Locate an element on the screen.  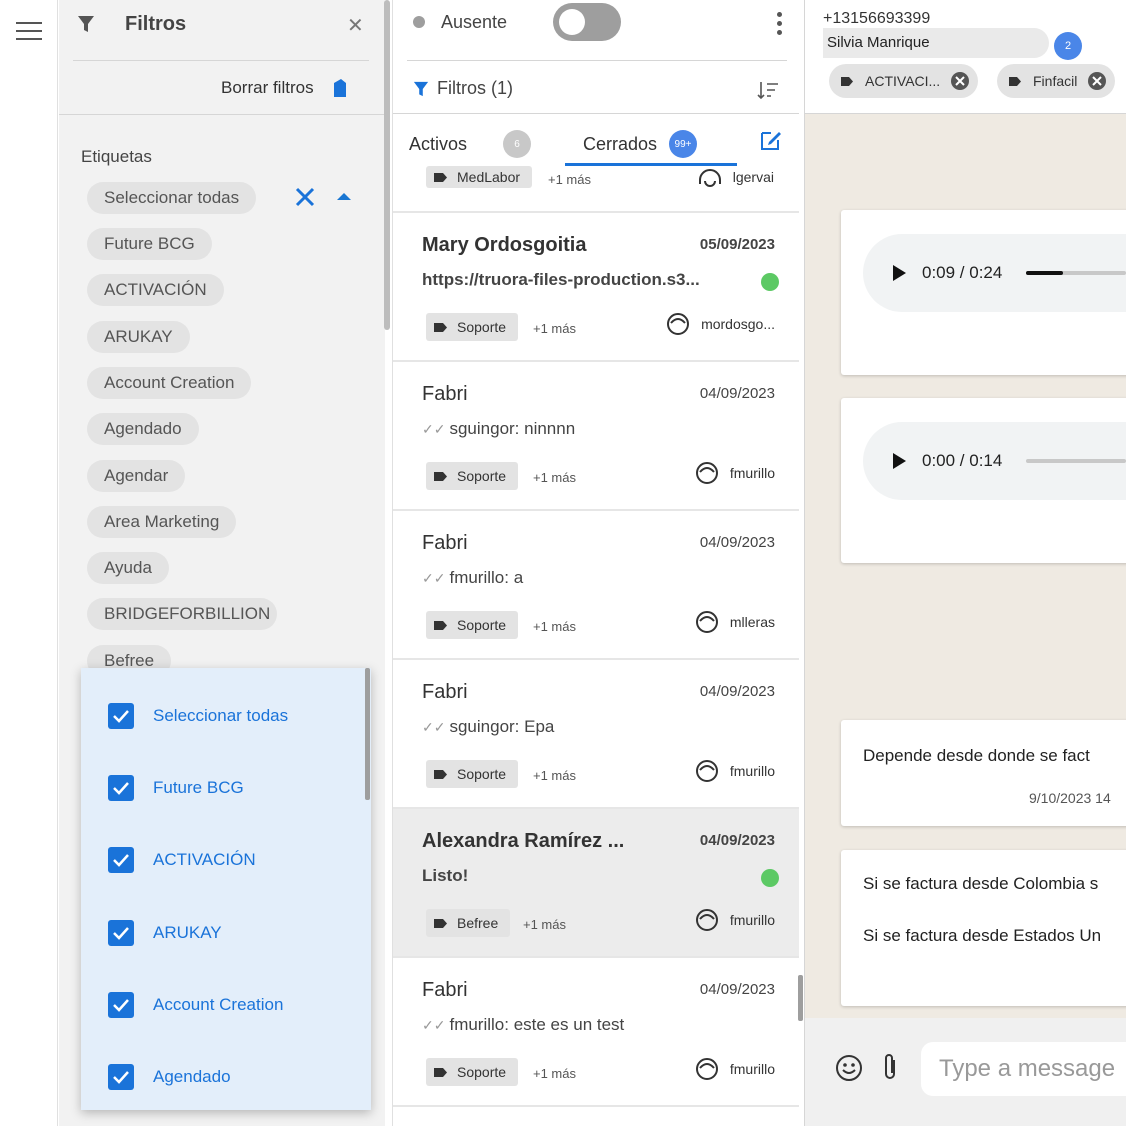
agent-name: fmurillo is located at coordinates (752, 473).